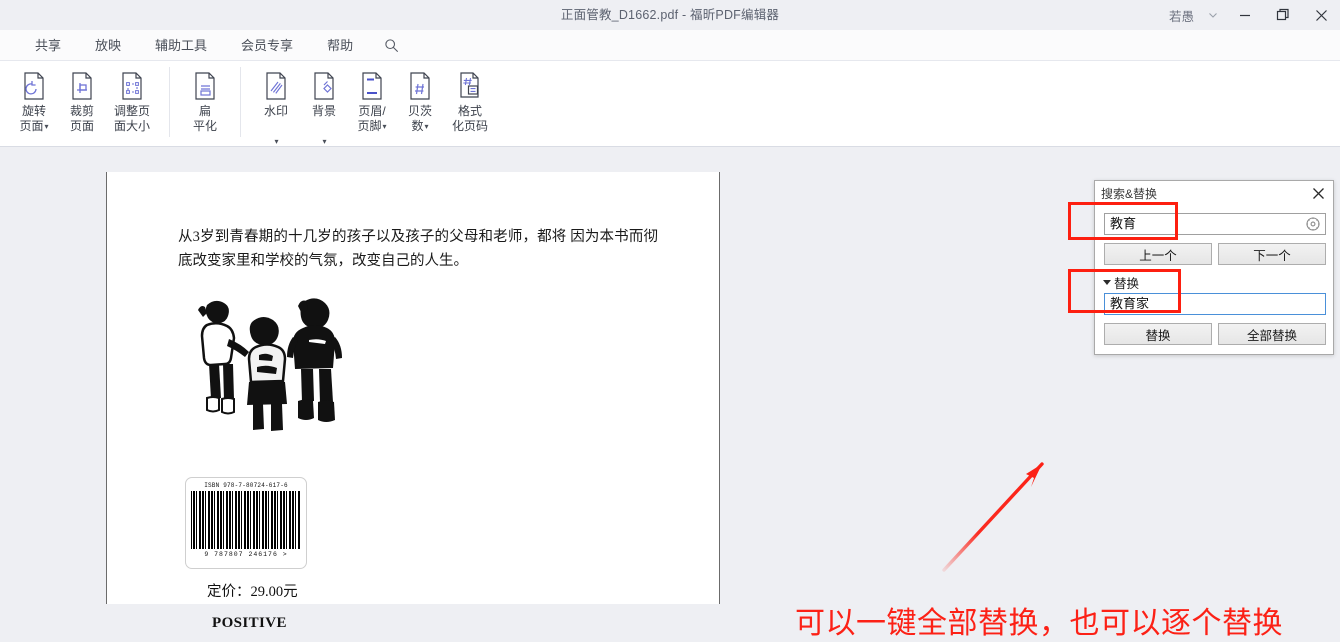 The image size is (1340, 642). Describe the element at coordinates (131, 118) in the screenshot. I see `resize-page-label: 调整页 面大小` at that location.